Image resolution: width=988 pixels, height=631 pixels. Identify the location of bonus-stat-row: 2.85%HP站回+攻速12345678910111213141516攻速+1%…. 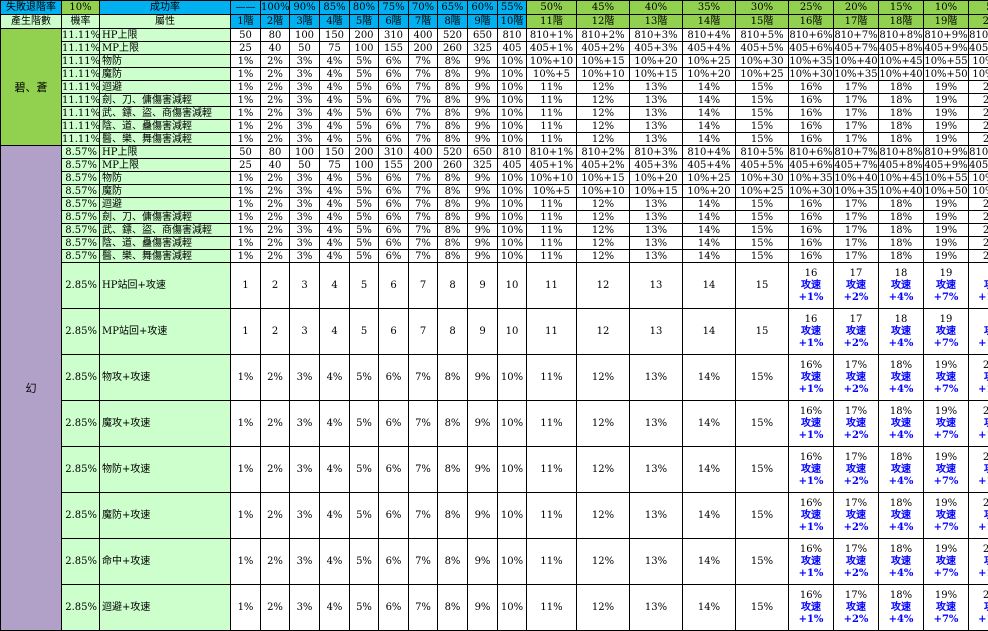
(494, 286).